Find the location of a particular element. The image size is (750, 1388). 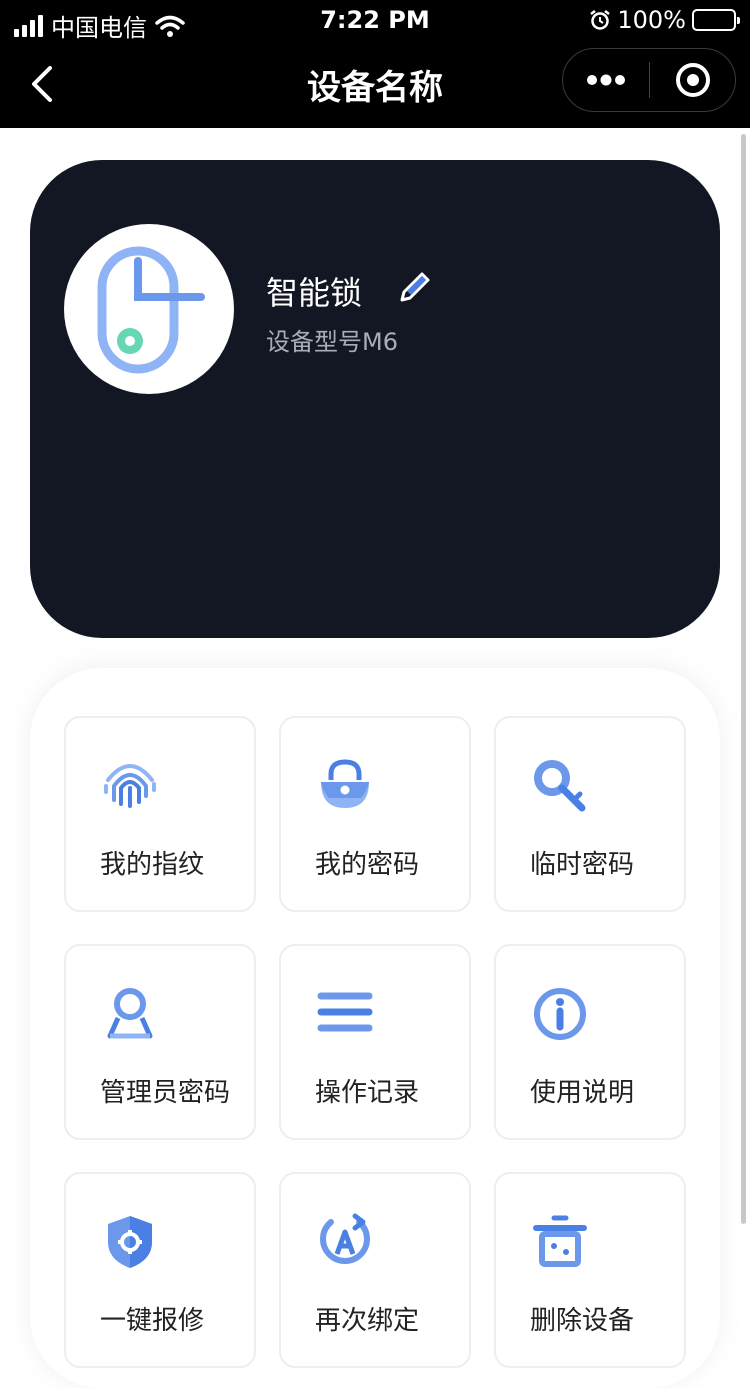

mini-program-capsule is located at coordinates (649, 80).